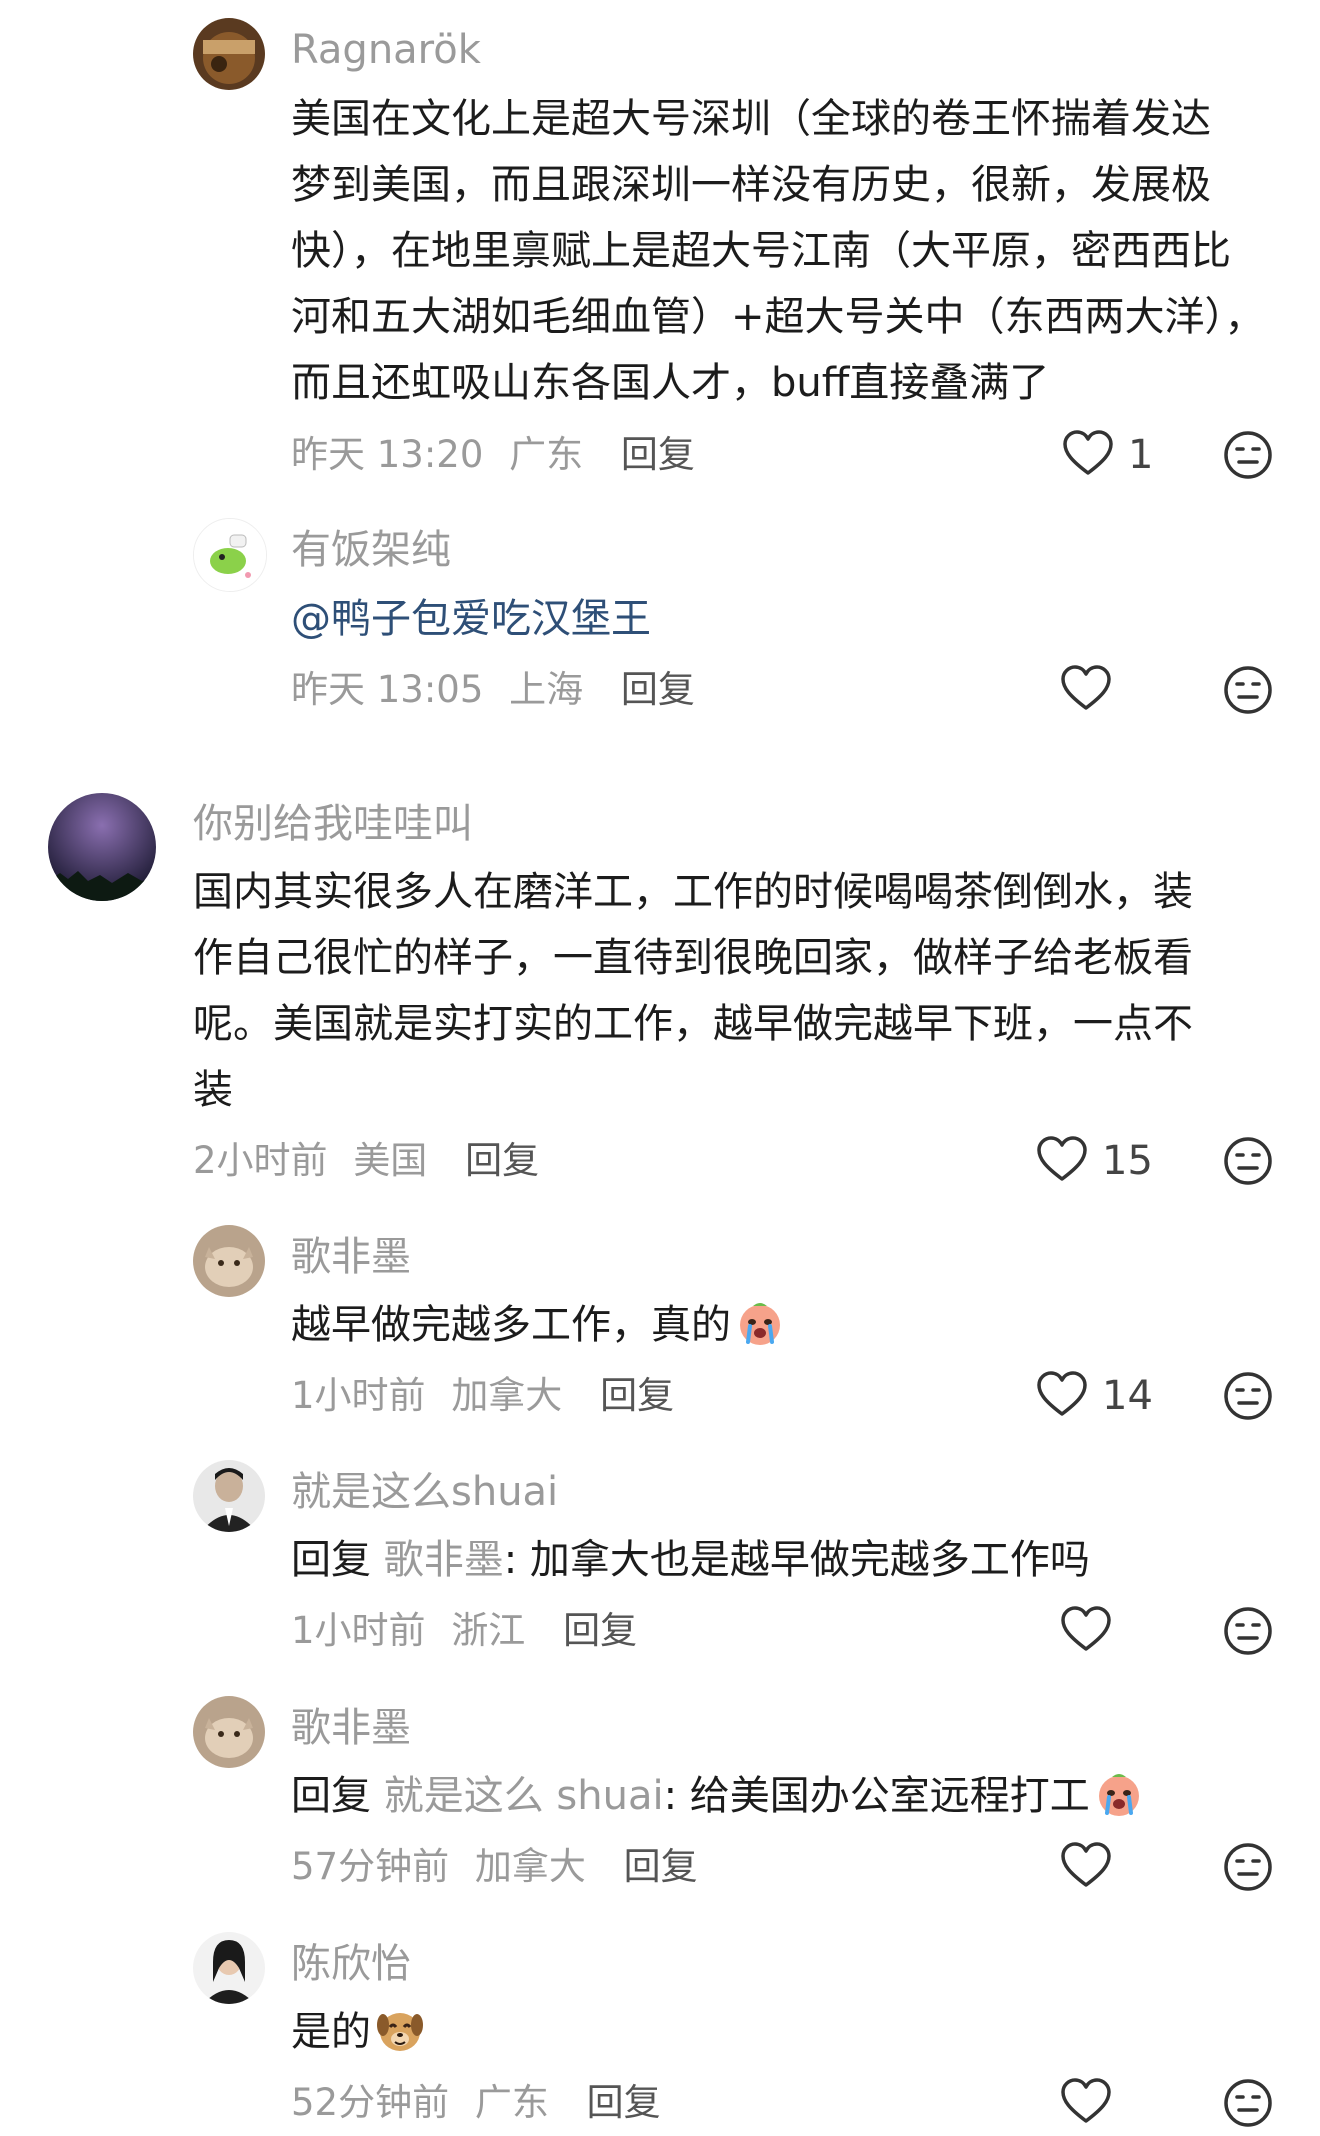 This screenshot has height=2136, width=1320. I want to click on username: Ragnarök, so click(386, 50).